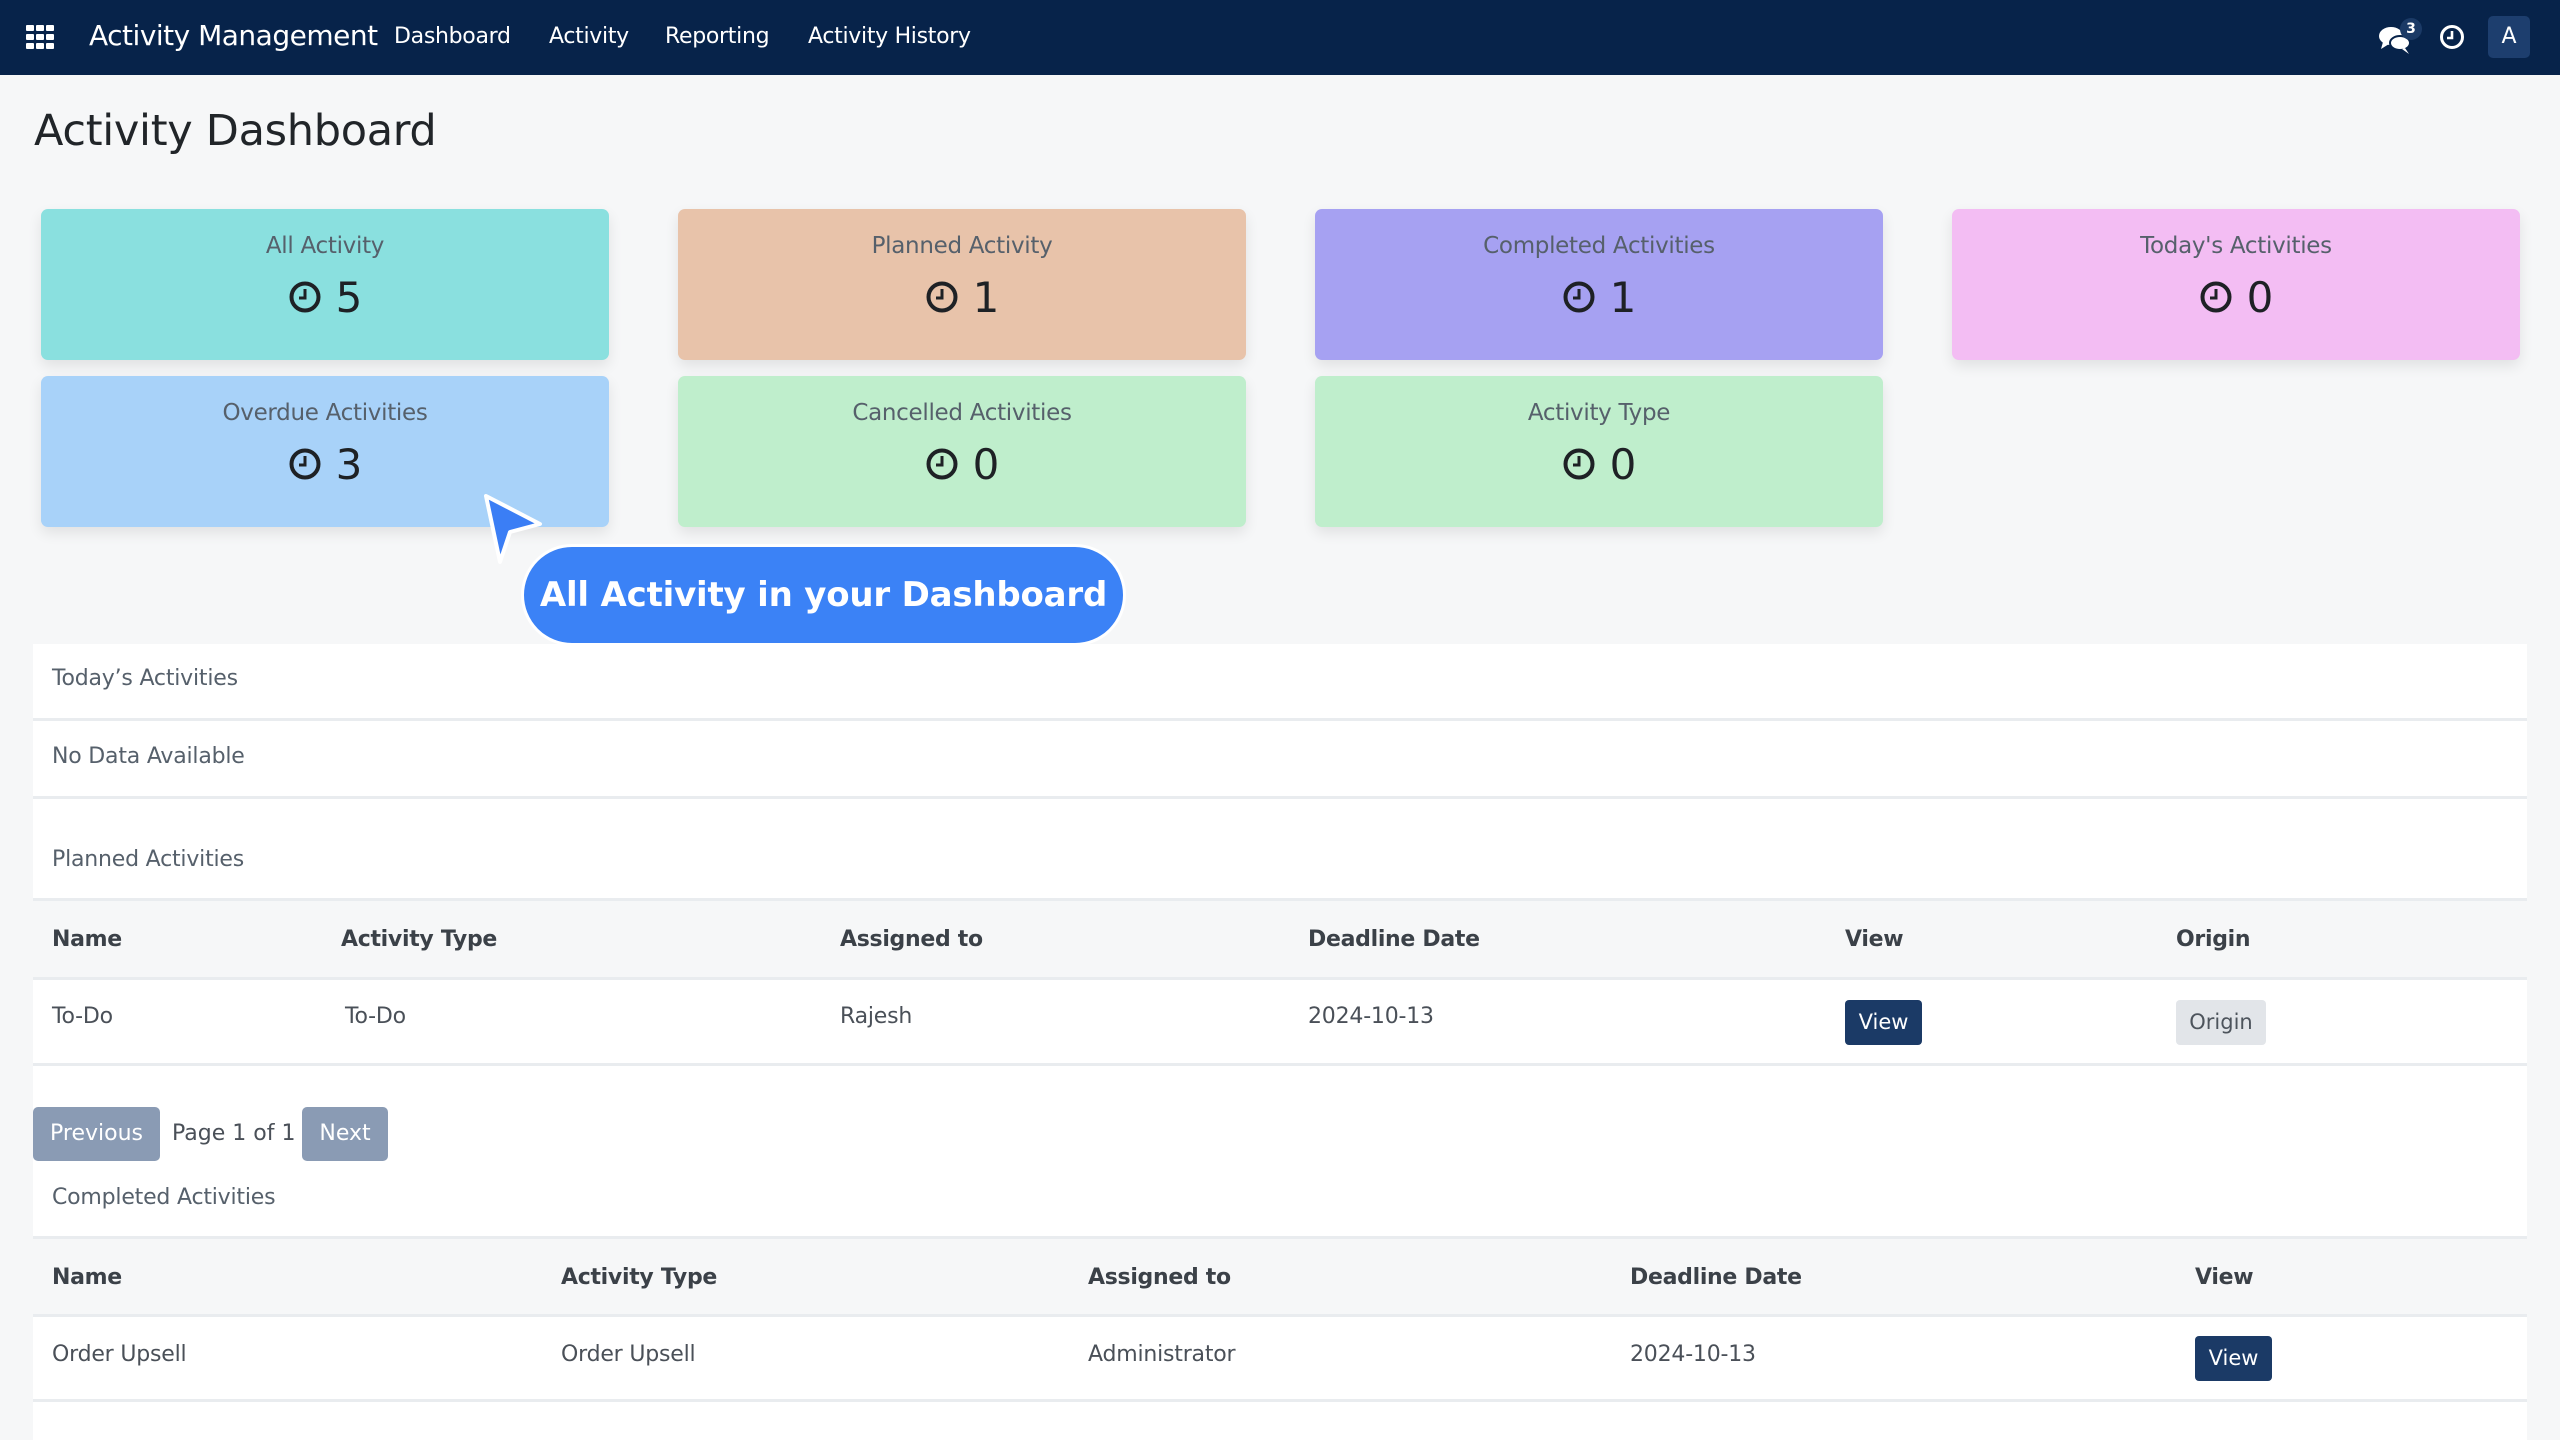  What do you see at coordinates (82, 1016) in the screenshot?
I see `cell-name: To-Do` at bounding box center [82, 1016].